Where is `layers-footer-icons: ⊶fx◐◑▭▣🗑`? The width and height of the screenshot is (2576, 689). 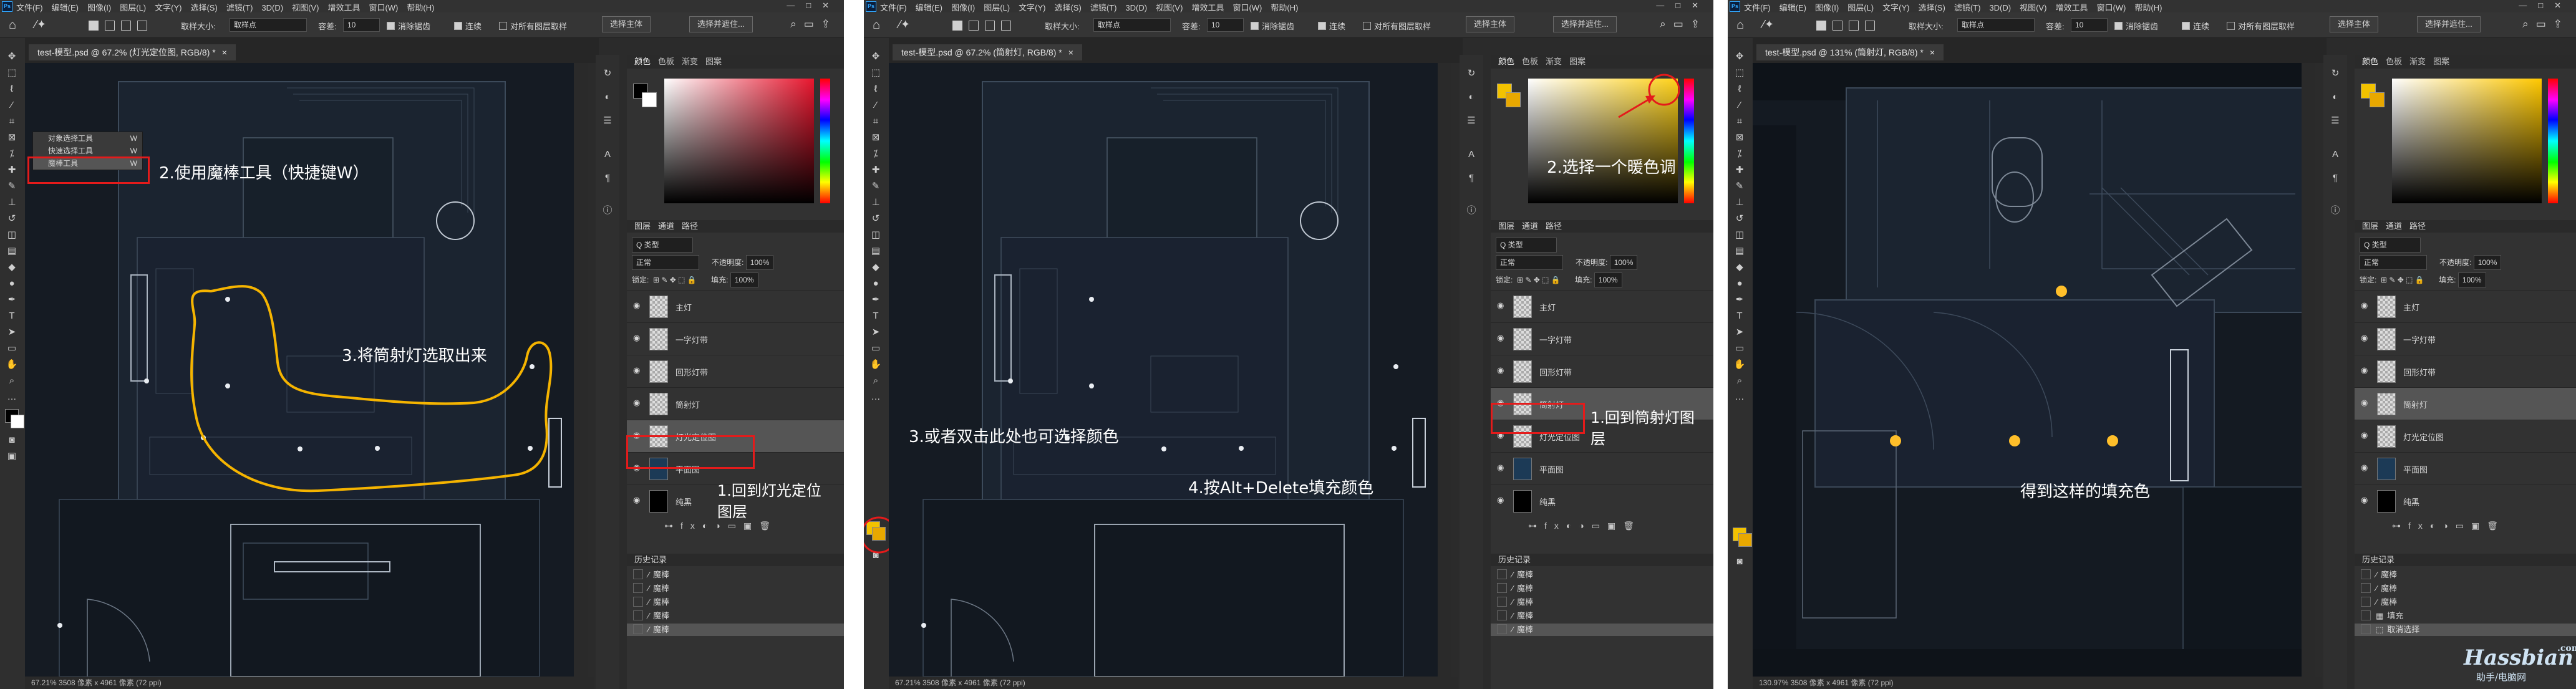
layers-footer-icons: ⊶fx◐◑▭▣🗑 is located at coordinates (1602, 526).